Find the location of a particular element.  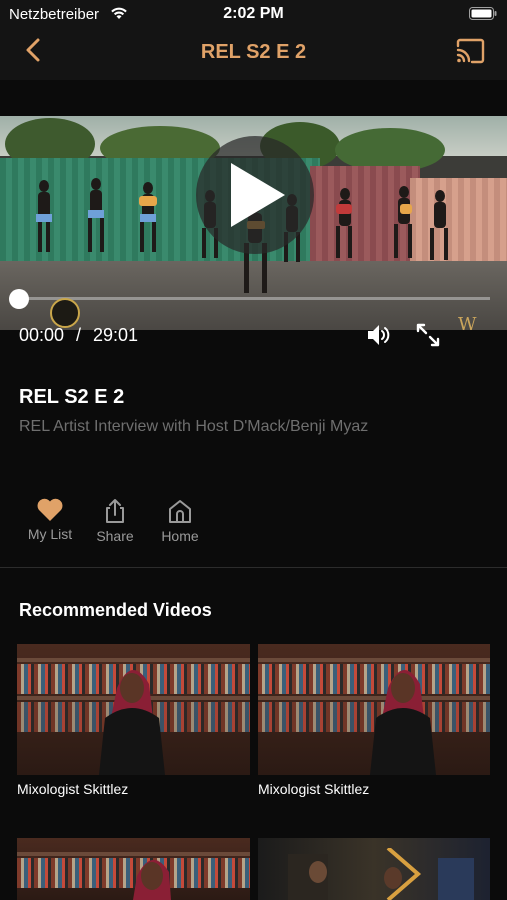

home-button: Home is located at coordinates (180, 521).